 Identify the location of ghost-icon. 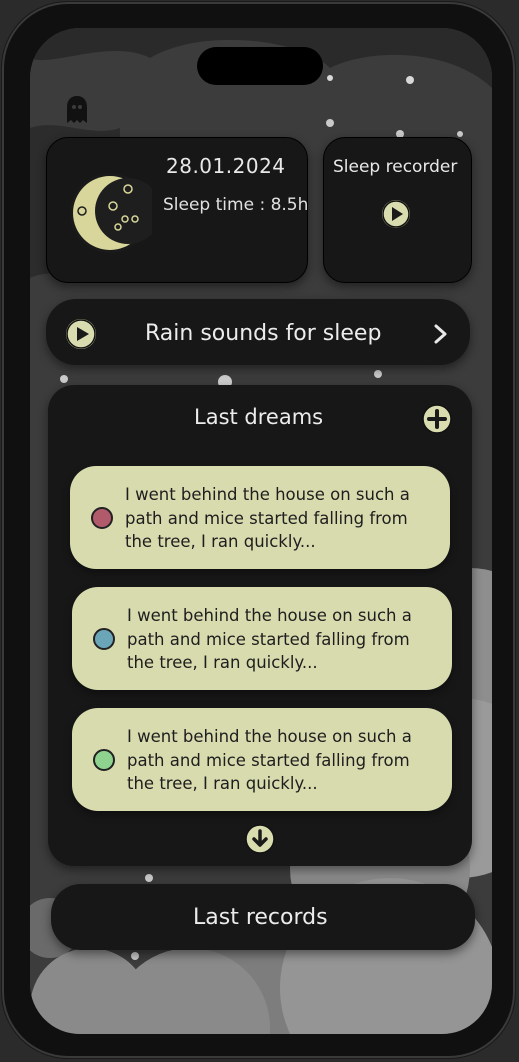
(77, 110).